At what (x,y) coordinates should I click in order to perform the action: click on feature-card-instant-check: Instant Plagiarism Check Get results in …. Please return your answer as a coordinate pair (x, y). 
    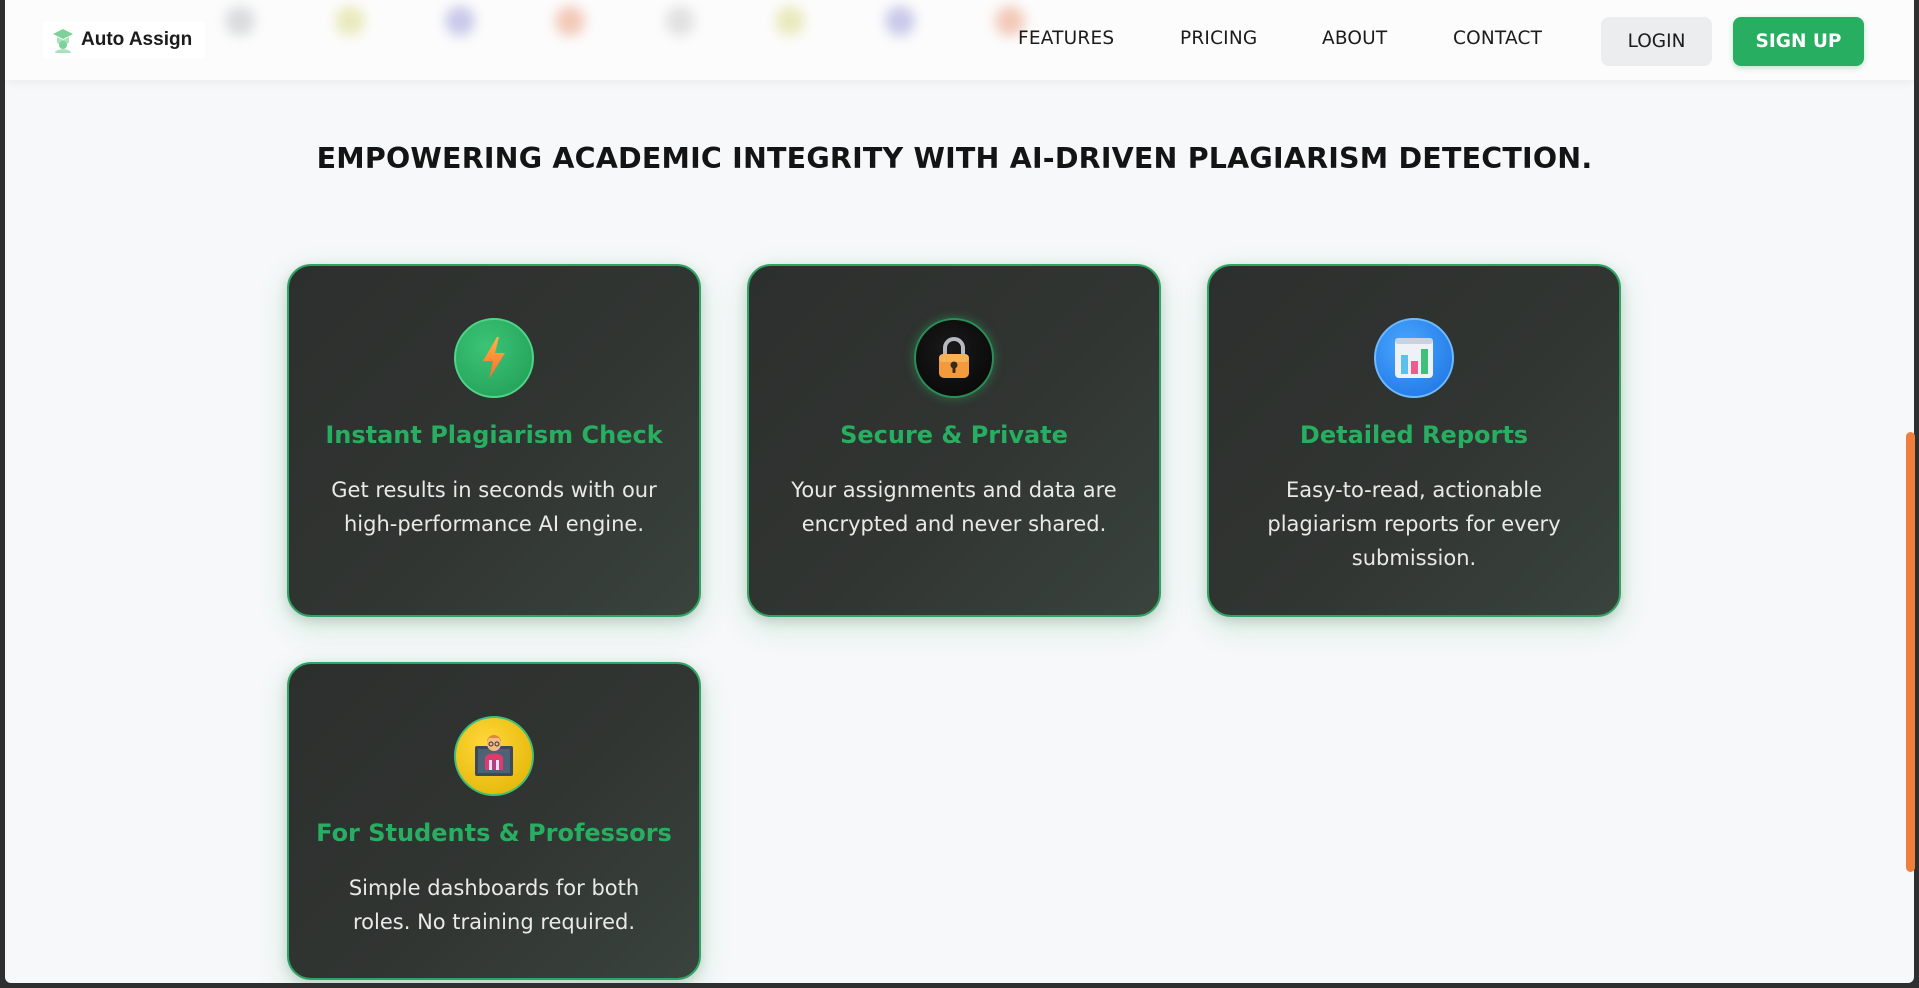
    Looking at the image, I should click on (494, 440).